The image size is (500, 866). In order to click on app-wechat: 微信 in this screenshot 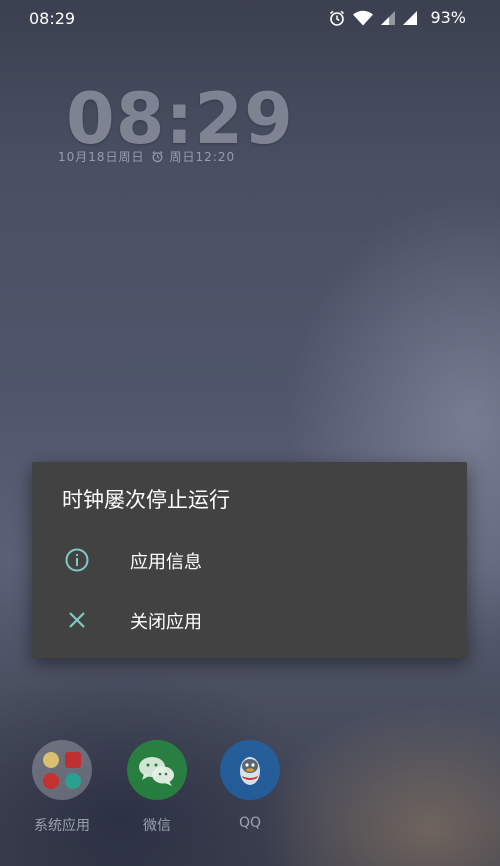, I will do `click(157, 787)`.